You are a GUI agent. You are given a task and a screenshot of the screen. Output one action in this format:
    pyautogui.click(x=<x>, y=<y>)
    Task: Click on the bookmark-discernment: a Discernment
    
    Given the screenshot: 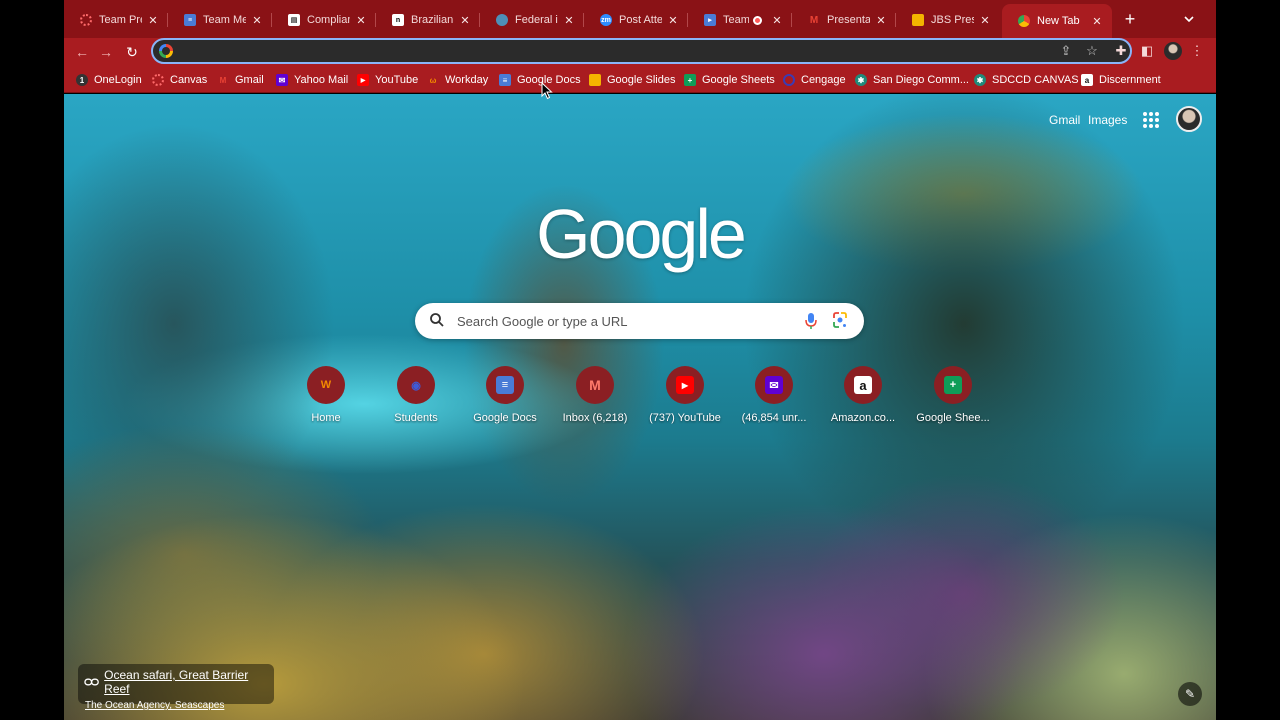 What is the action you would take?
    pyautogui.click(x=1121, y=80)
    